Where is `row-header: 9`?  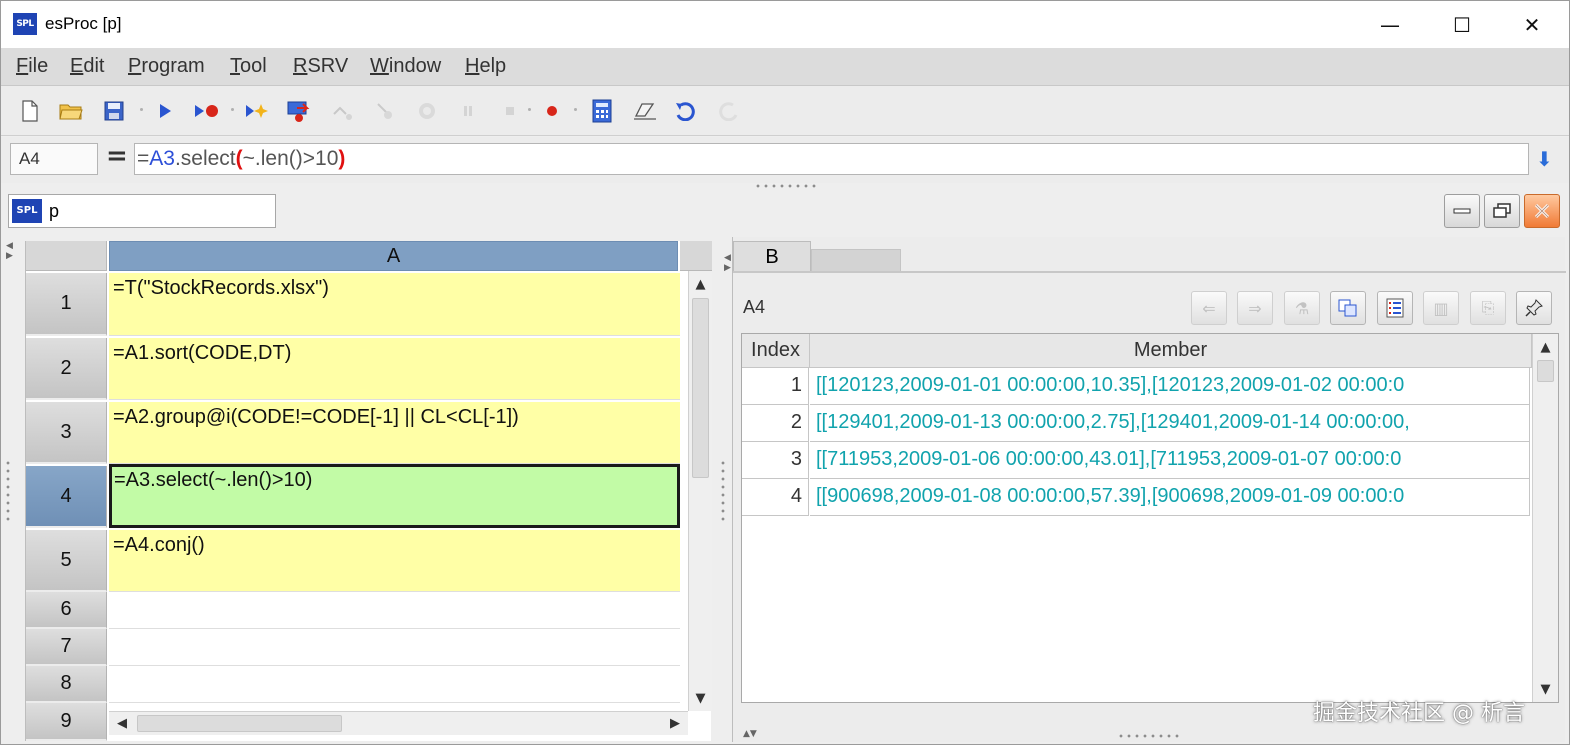 row-header: 9 is located at coordinates (66, 722).